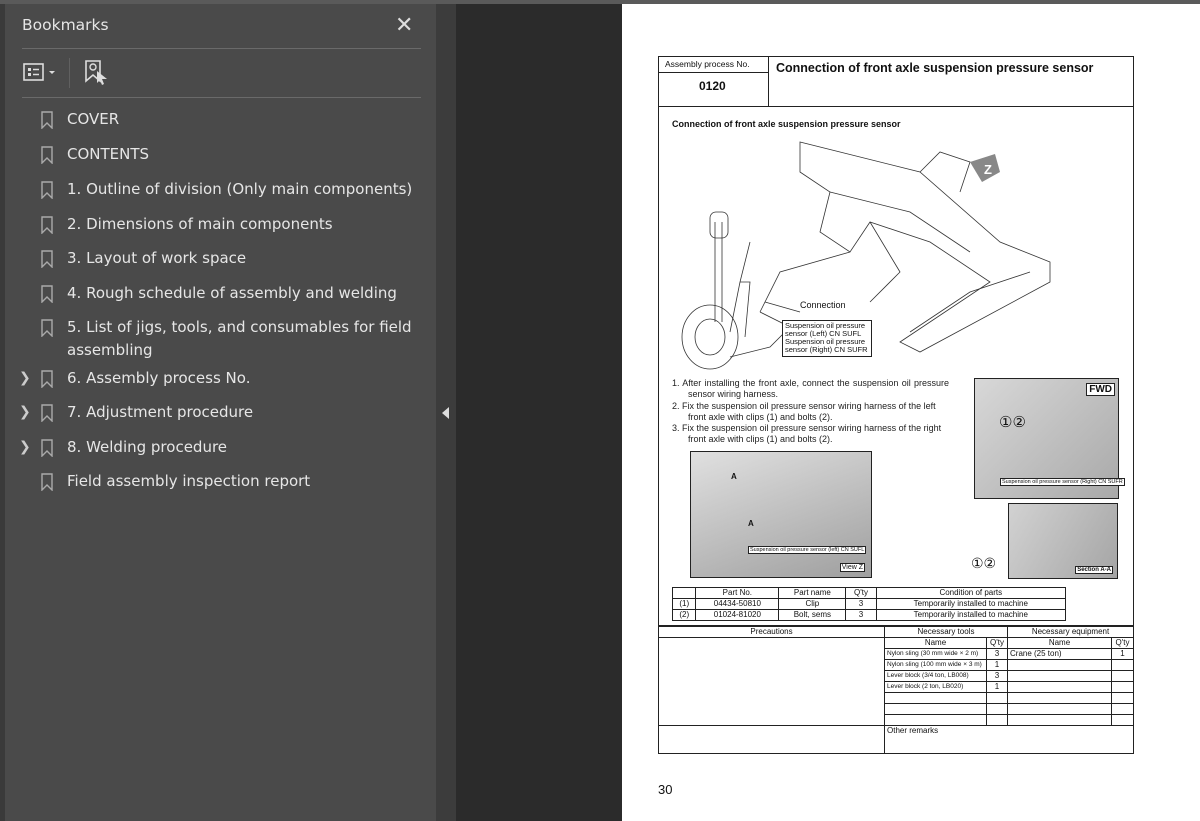 This screenshot has width=1200, height=821. I want to click on table-cell: 04434-50810, so click(737, 604).